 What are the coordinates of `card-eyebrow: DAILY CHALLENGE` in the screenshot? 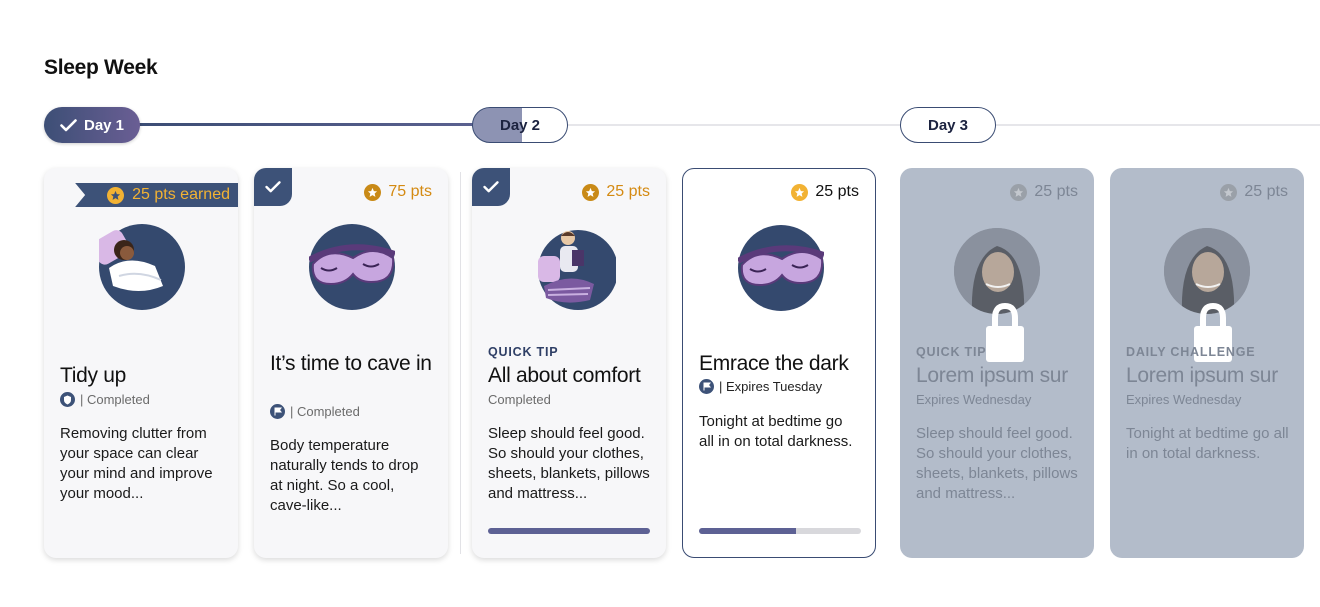 It's located at (1191, 352).